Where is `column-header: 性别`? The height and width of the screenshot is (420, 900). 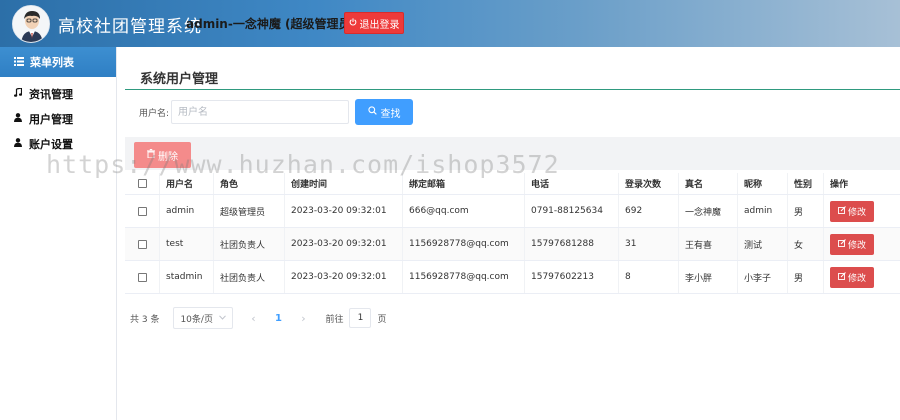
column-header: 性别 is located at coordinates (806, 183).